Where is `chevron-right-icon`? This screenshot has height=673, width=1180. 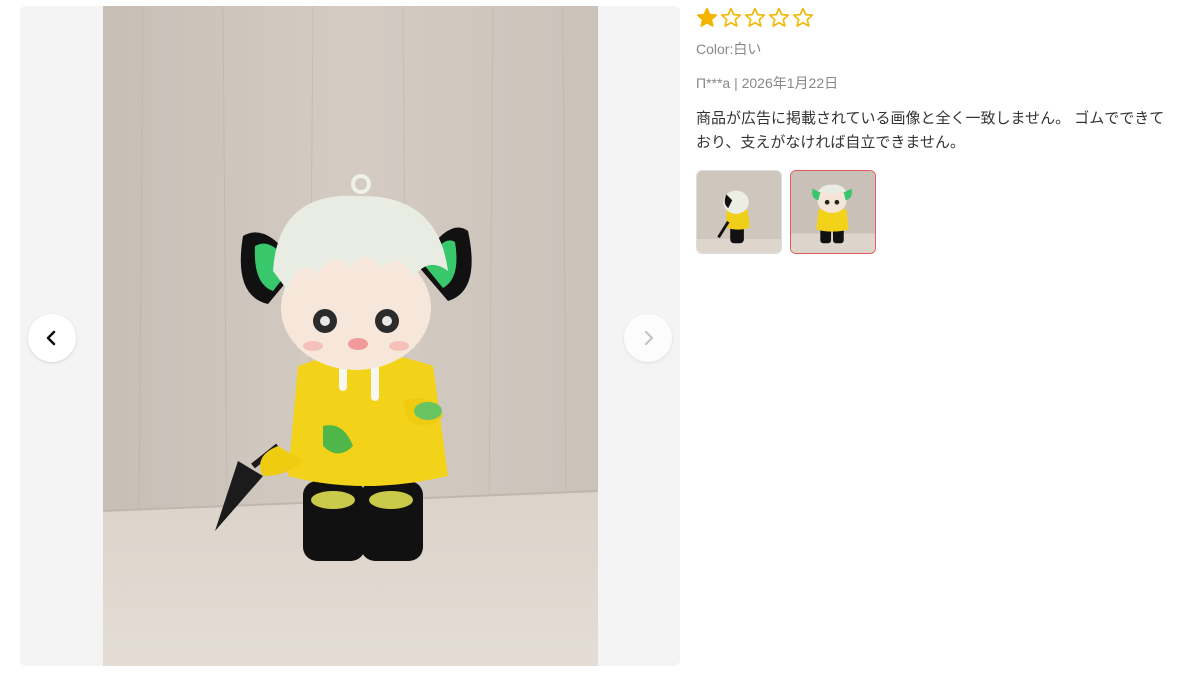 chevron-right-icon is located at coordinates (649, 338).